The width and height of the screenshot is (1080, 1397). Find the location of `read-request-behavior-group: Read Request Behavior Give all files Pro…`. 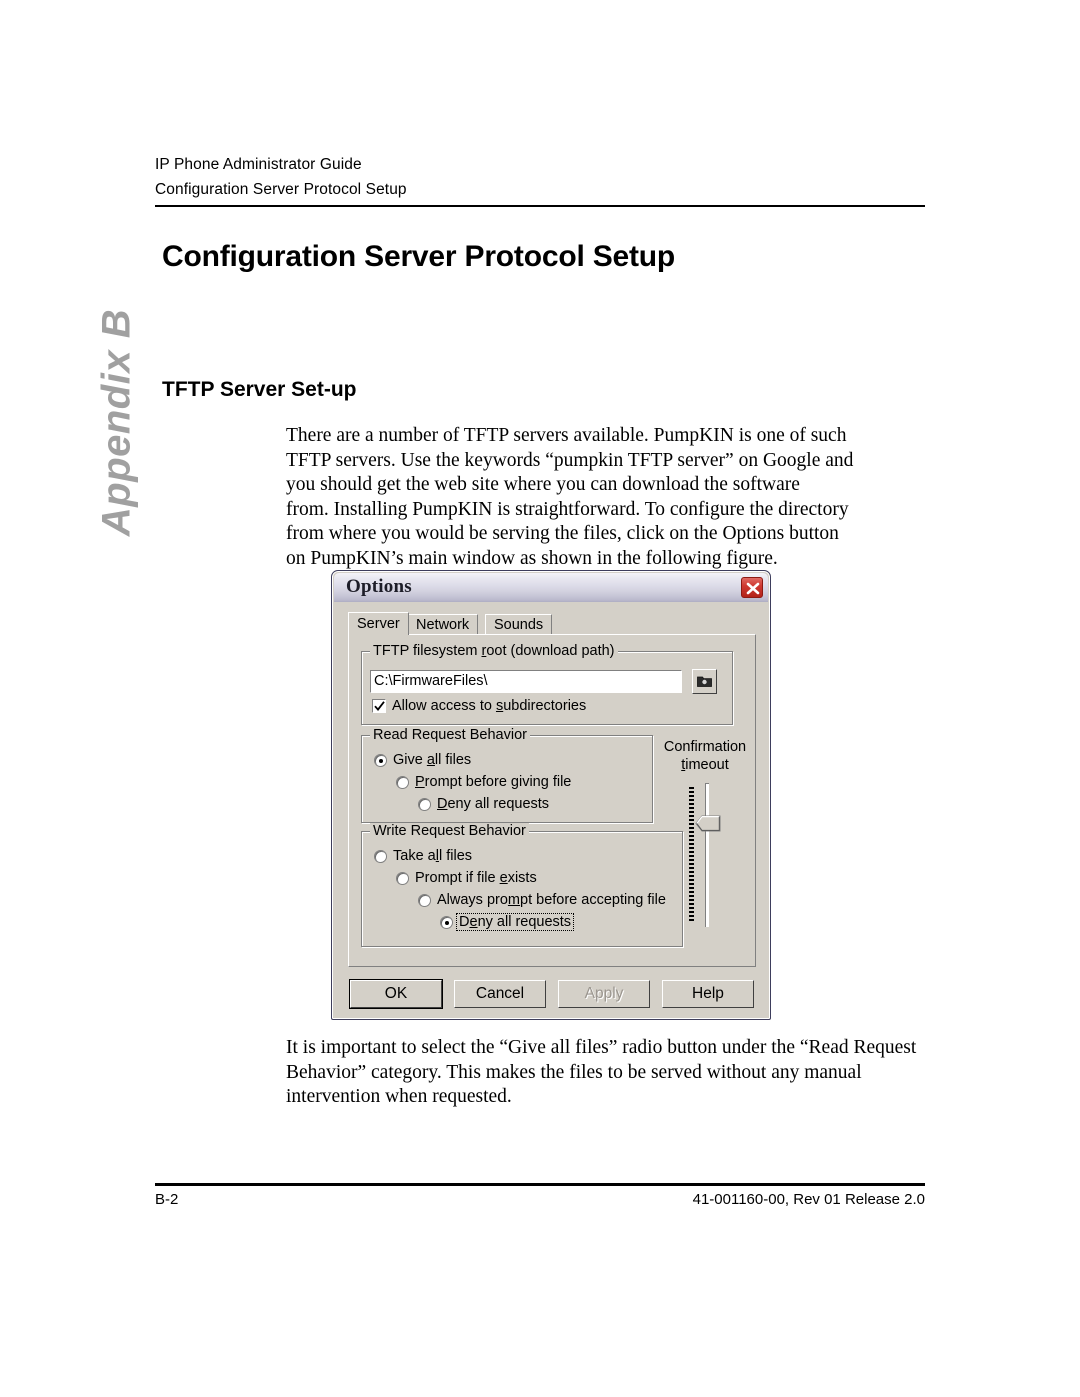

read-request-behavior-group: Read Request Behavior Give all files Pro… is located at coordinates (507, 775).